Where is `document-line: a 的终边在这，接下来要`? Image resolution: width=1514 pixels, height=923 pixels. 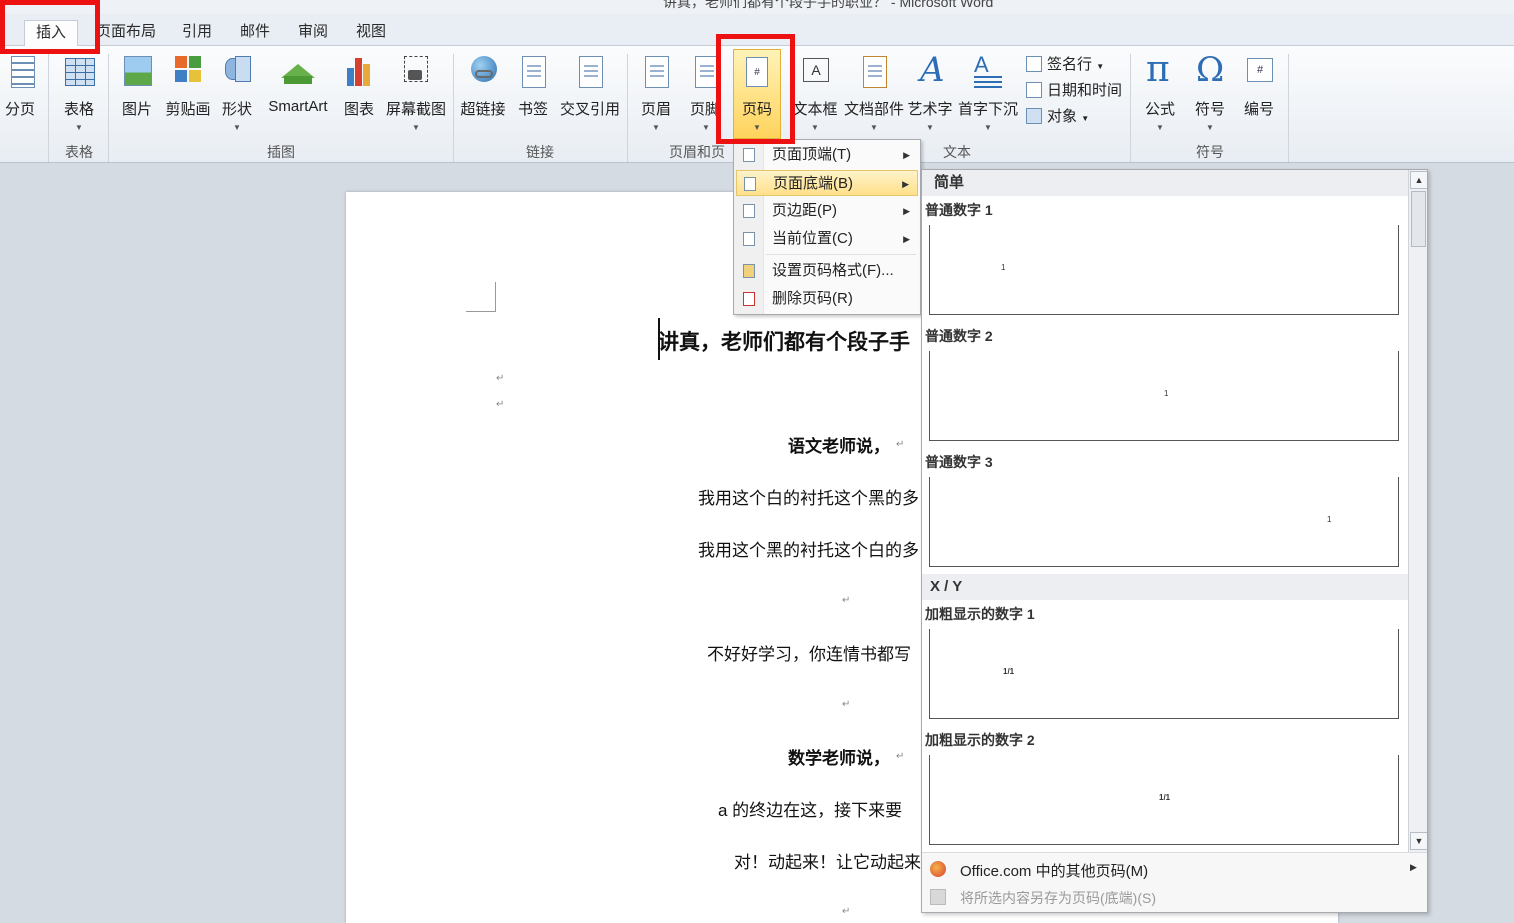
document-line: a 的终边在这，接下来要 is located at coordinates (810, 810).